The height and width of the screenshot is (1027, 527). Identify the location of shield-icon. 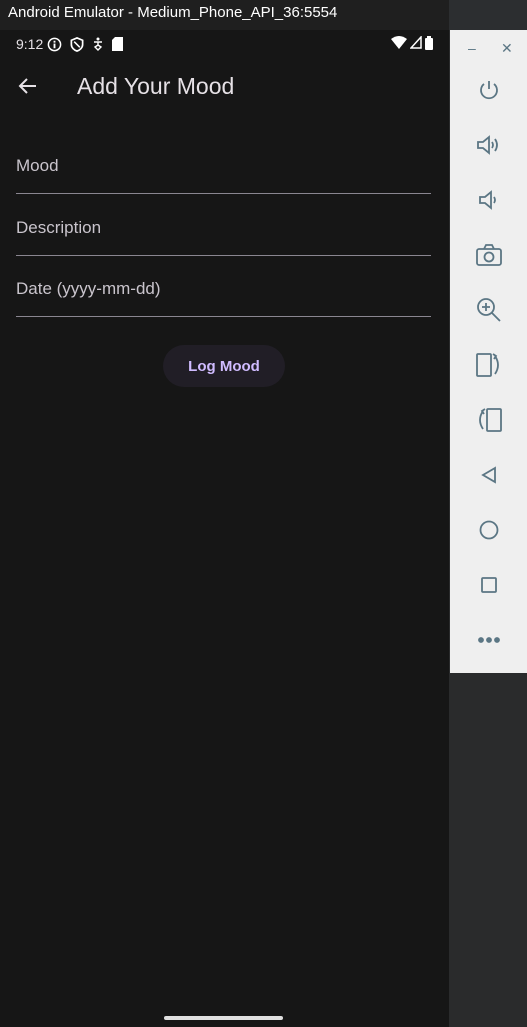
(77, 44).